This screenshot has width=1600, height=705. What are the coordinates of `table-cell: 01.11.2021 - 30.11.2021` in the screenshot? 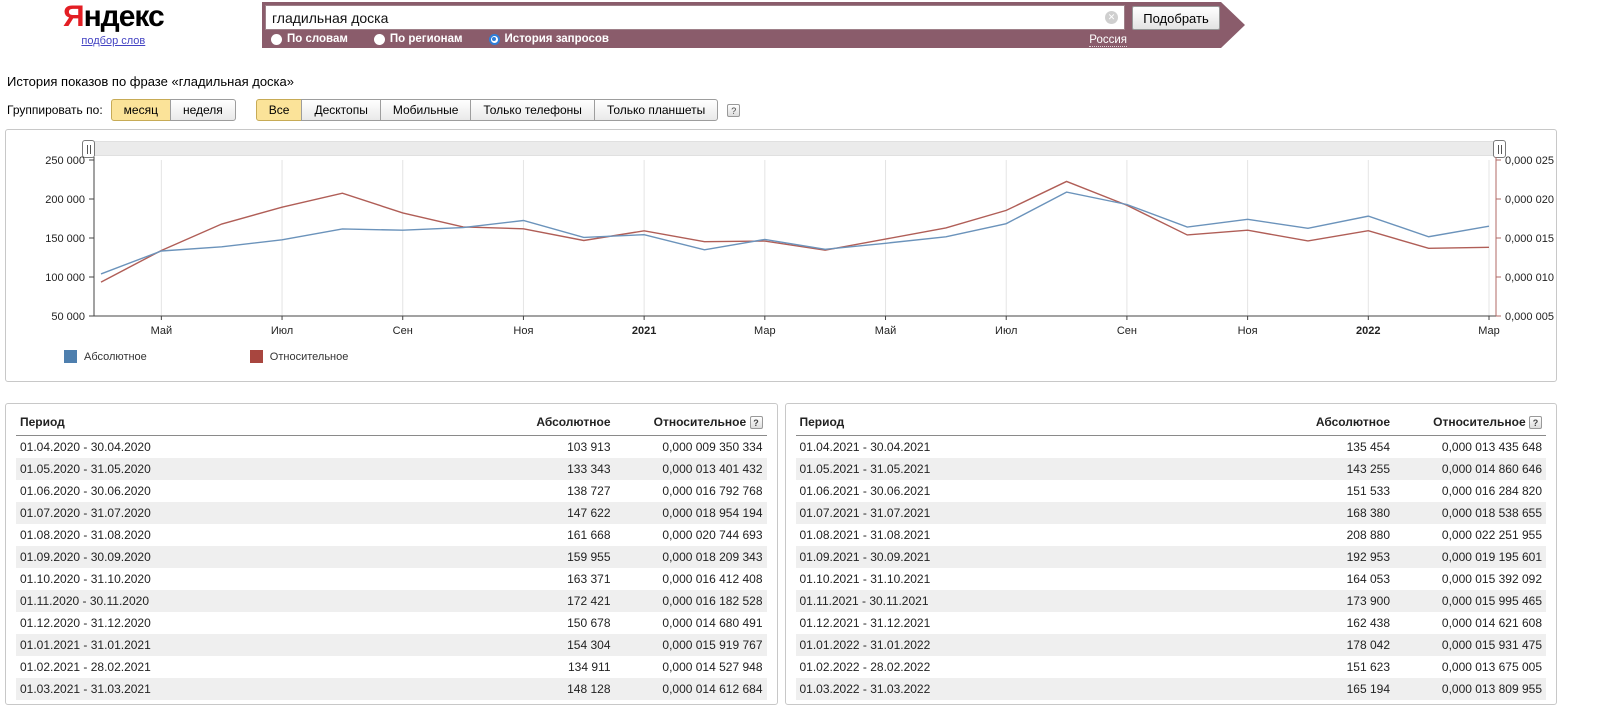 It's located at (864, 601).